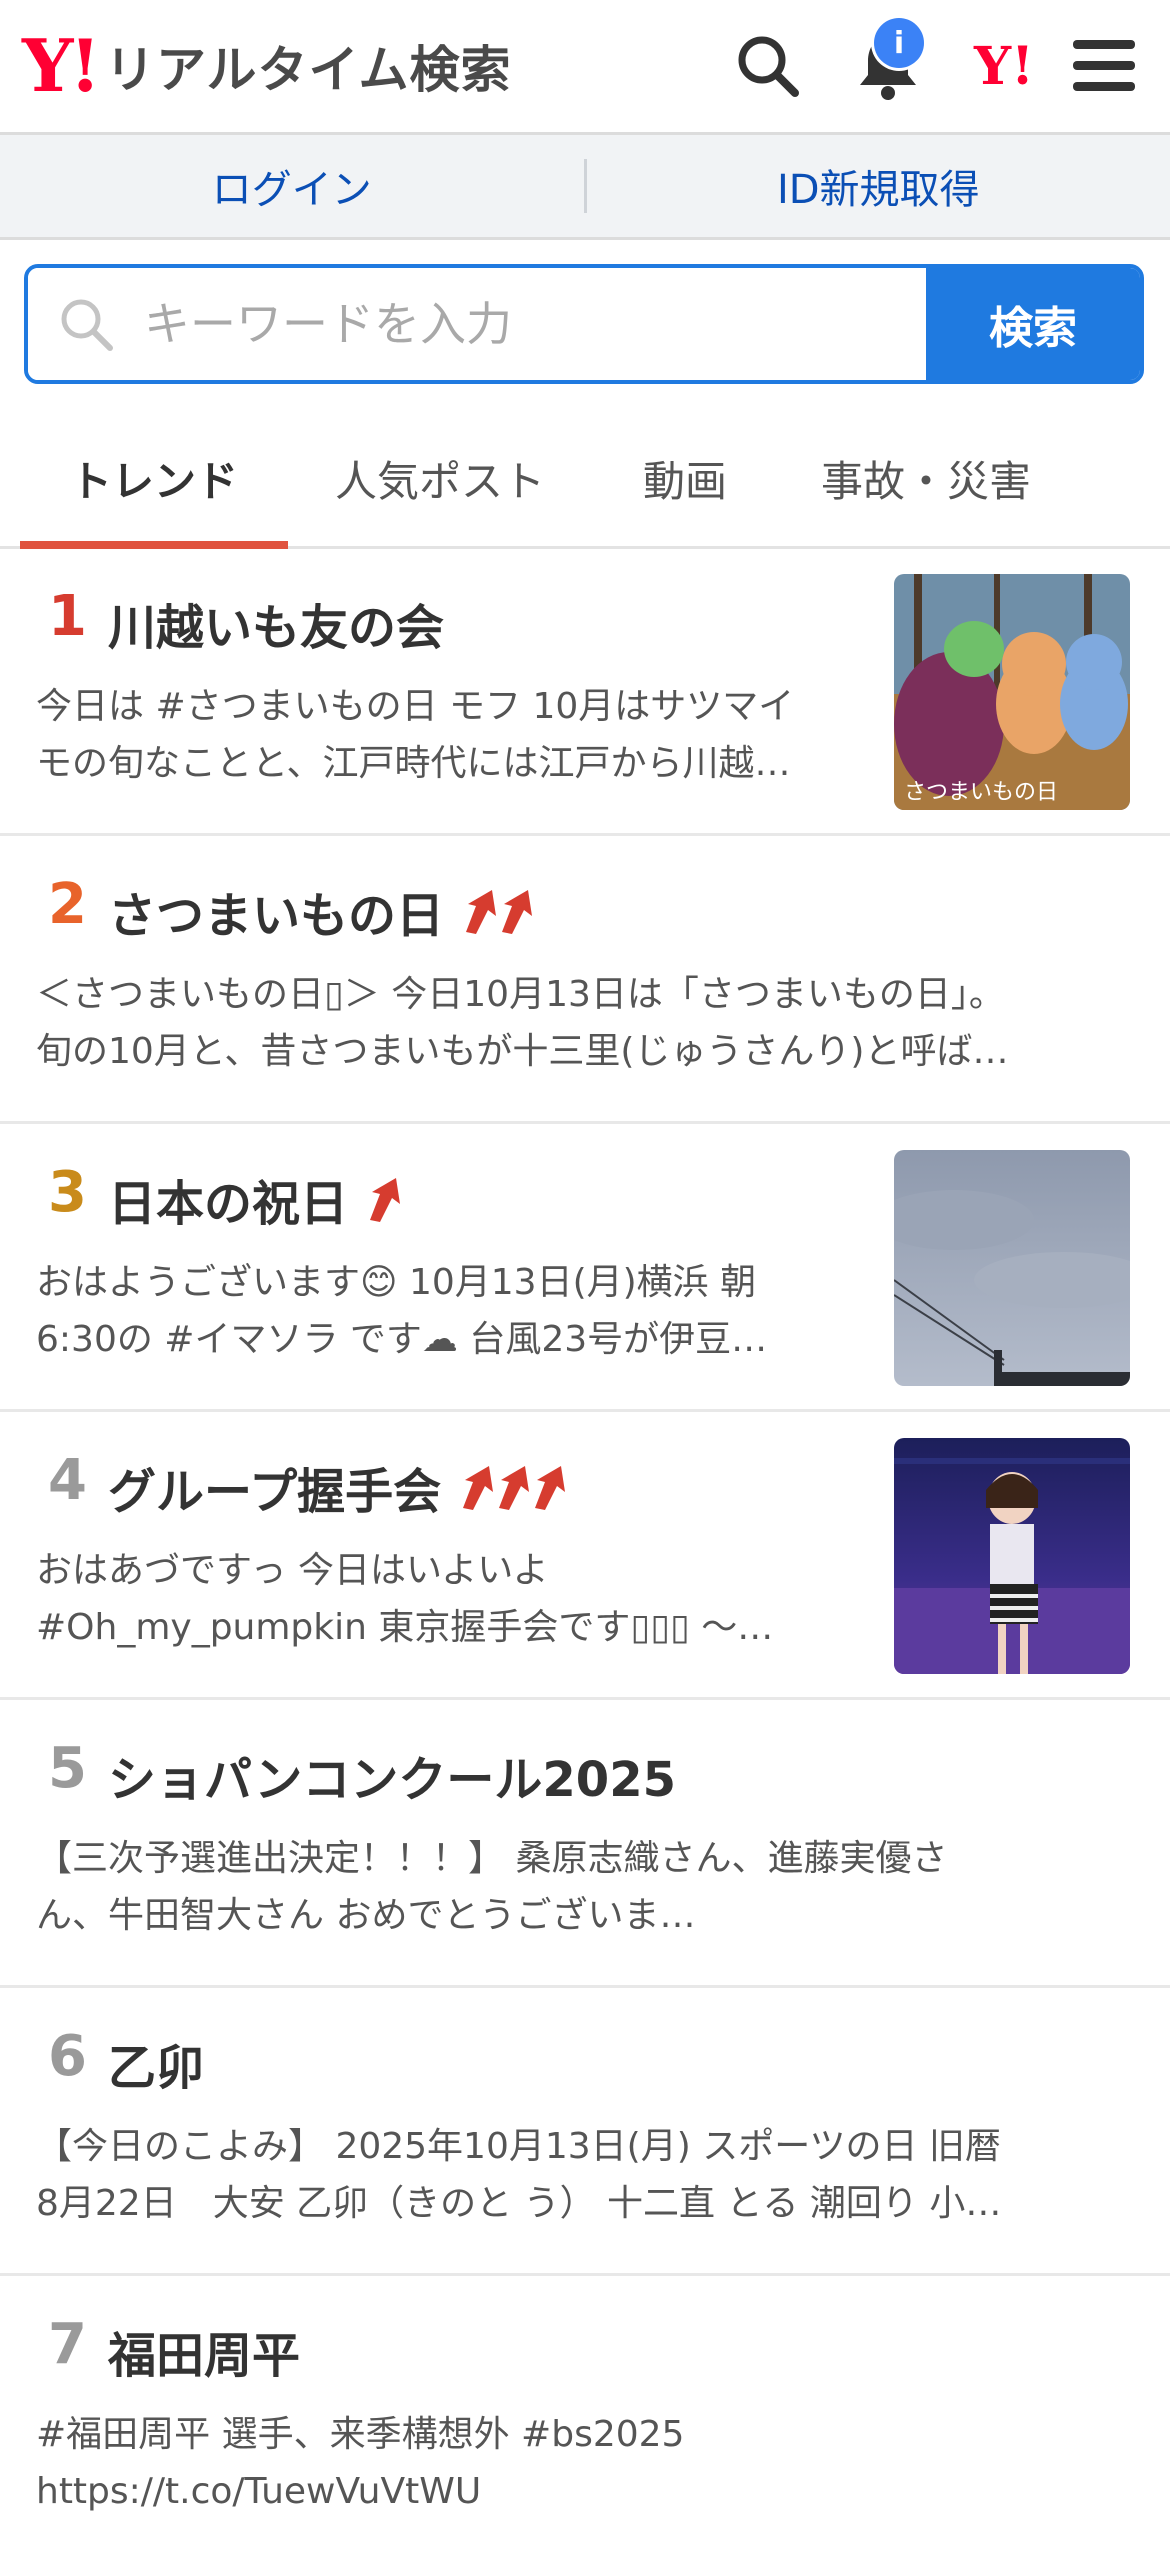  What do you see at coordinates (274, 1487) in the screenshot?
I see `trend-title-text: グループ握手会` at bounding box center [274, 1487].